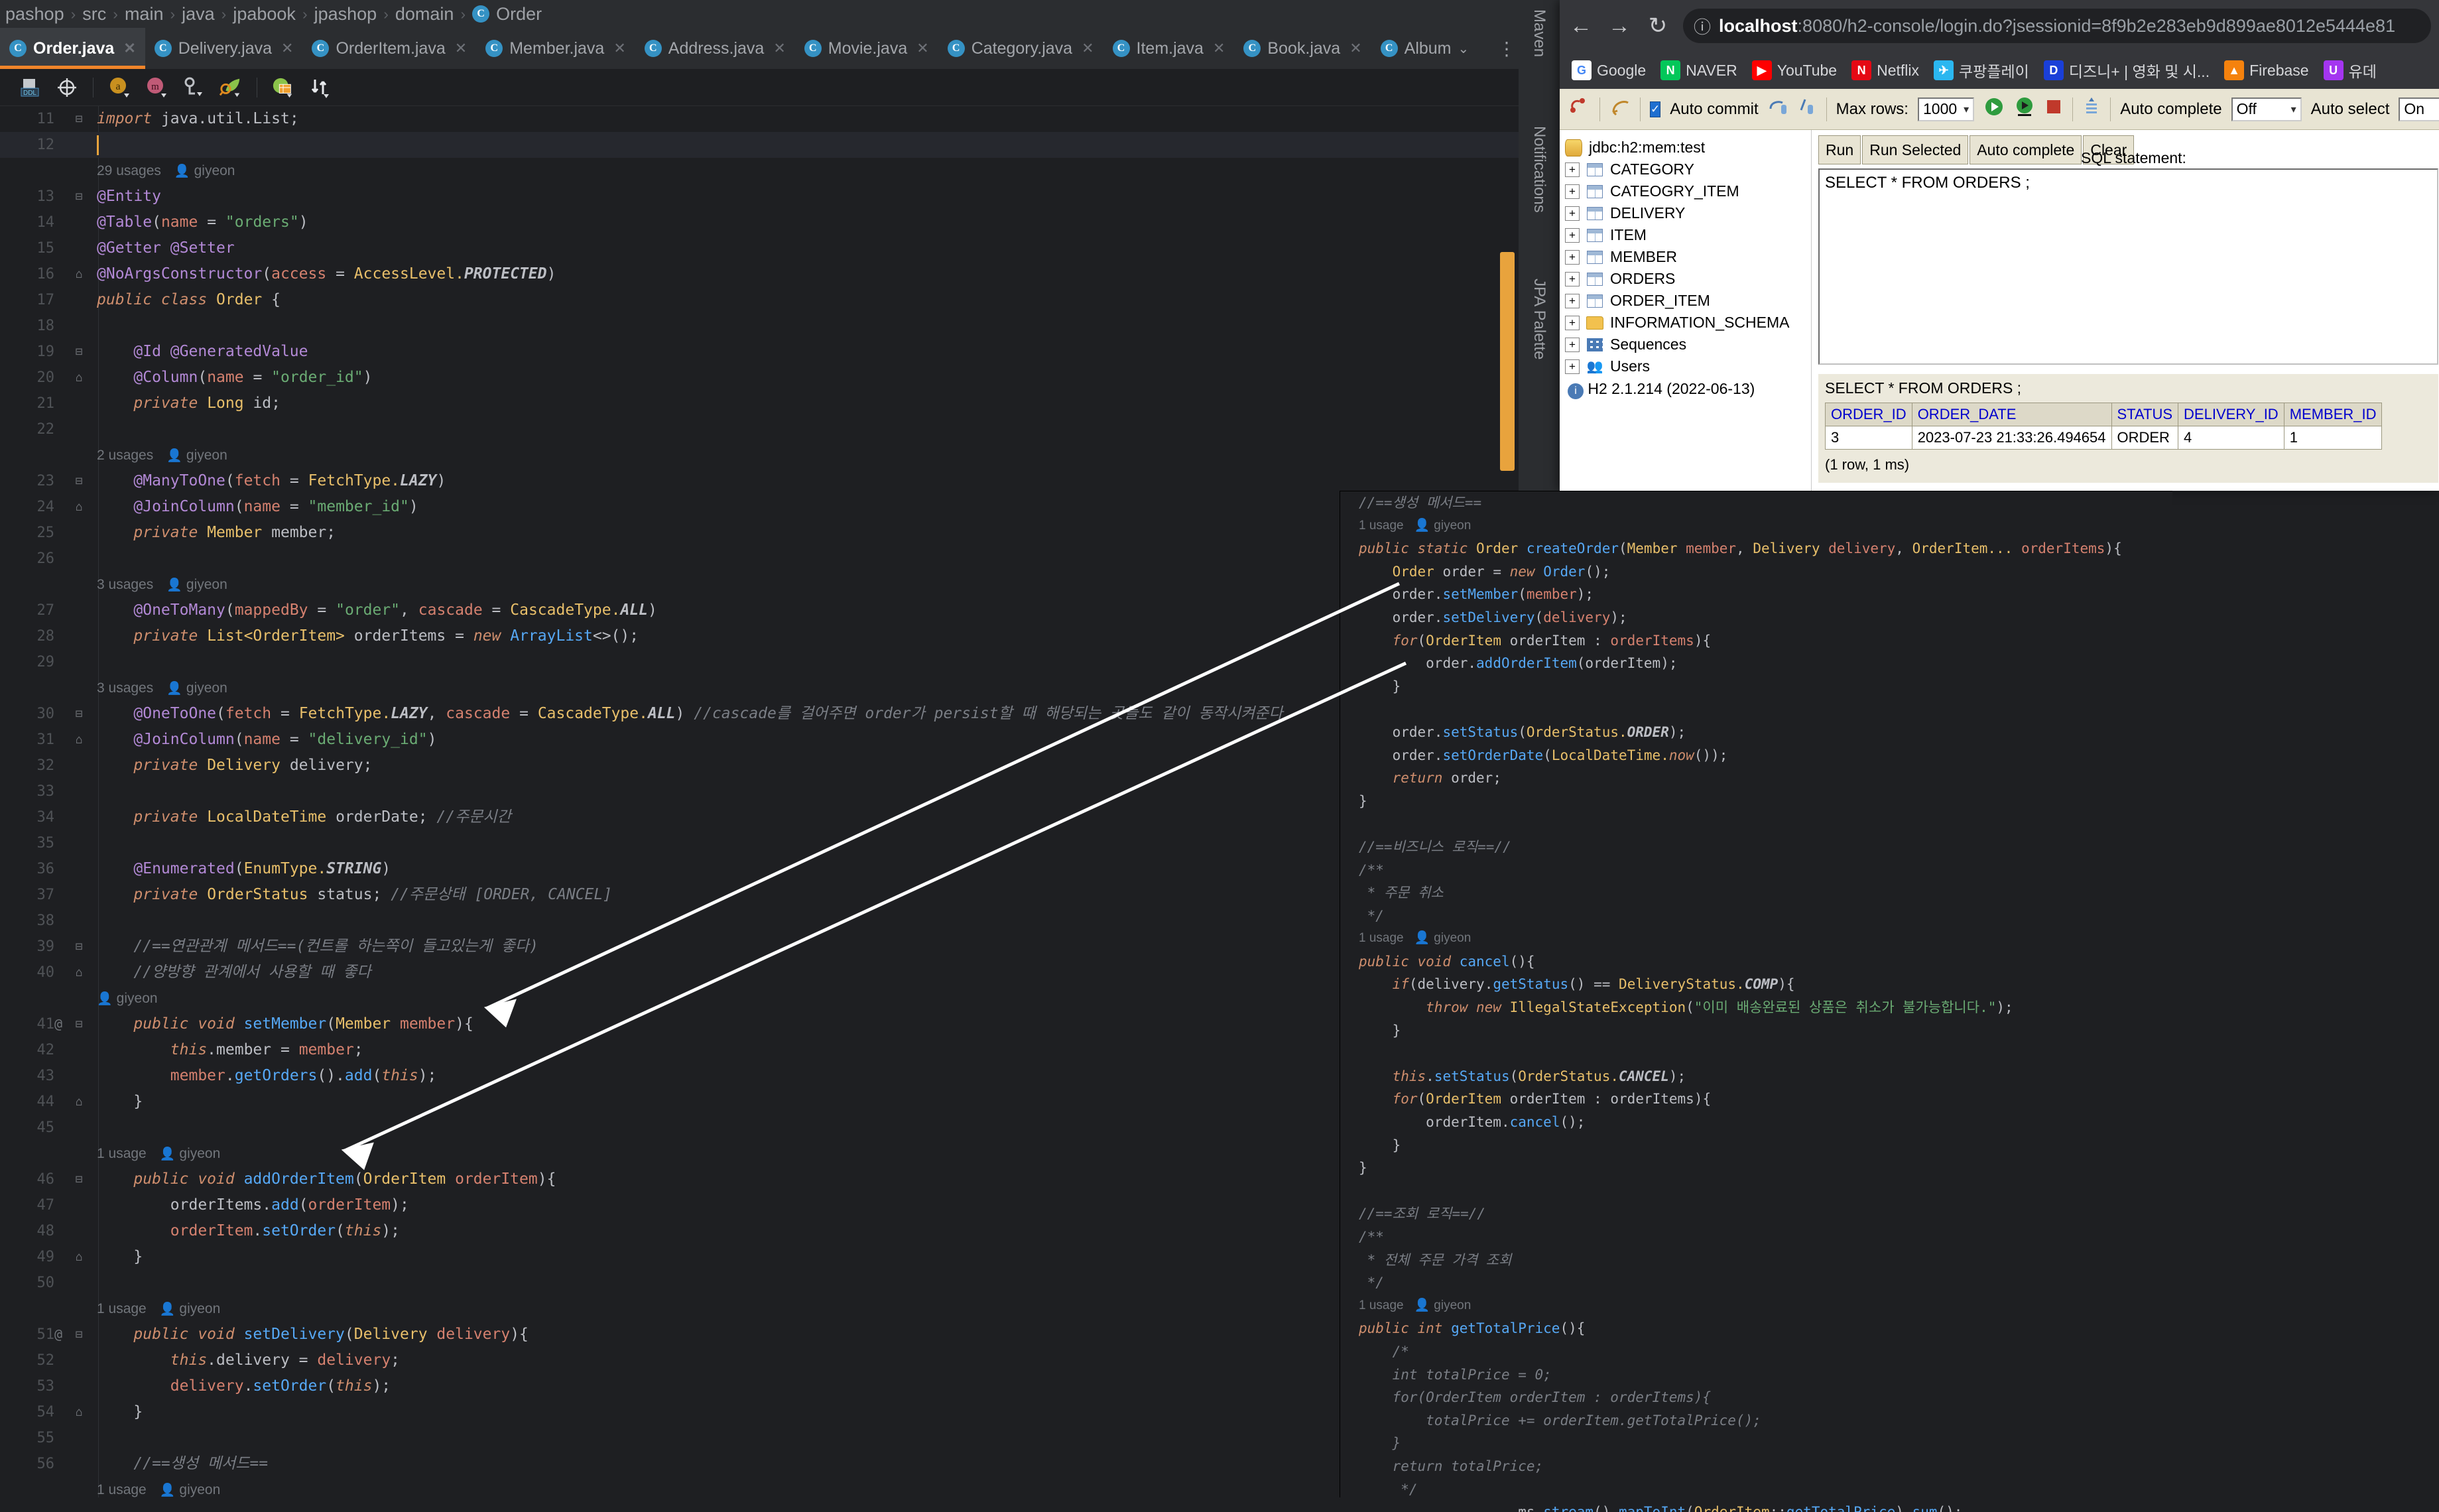 The width and height of the screenshot is (2439, 1512). I want to click on code-usage-hint: 1 usage giyeon, so click(1756, 938).